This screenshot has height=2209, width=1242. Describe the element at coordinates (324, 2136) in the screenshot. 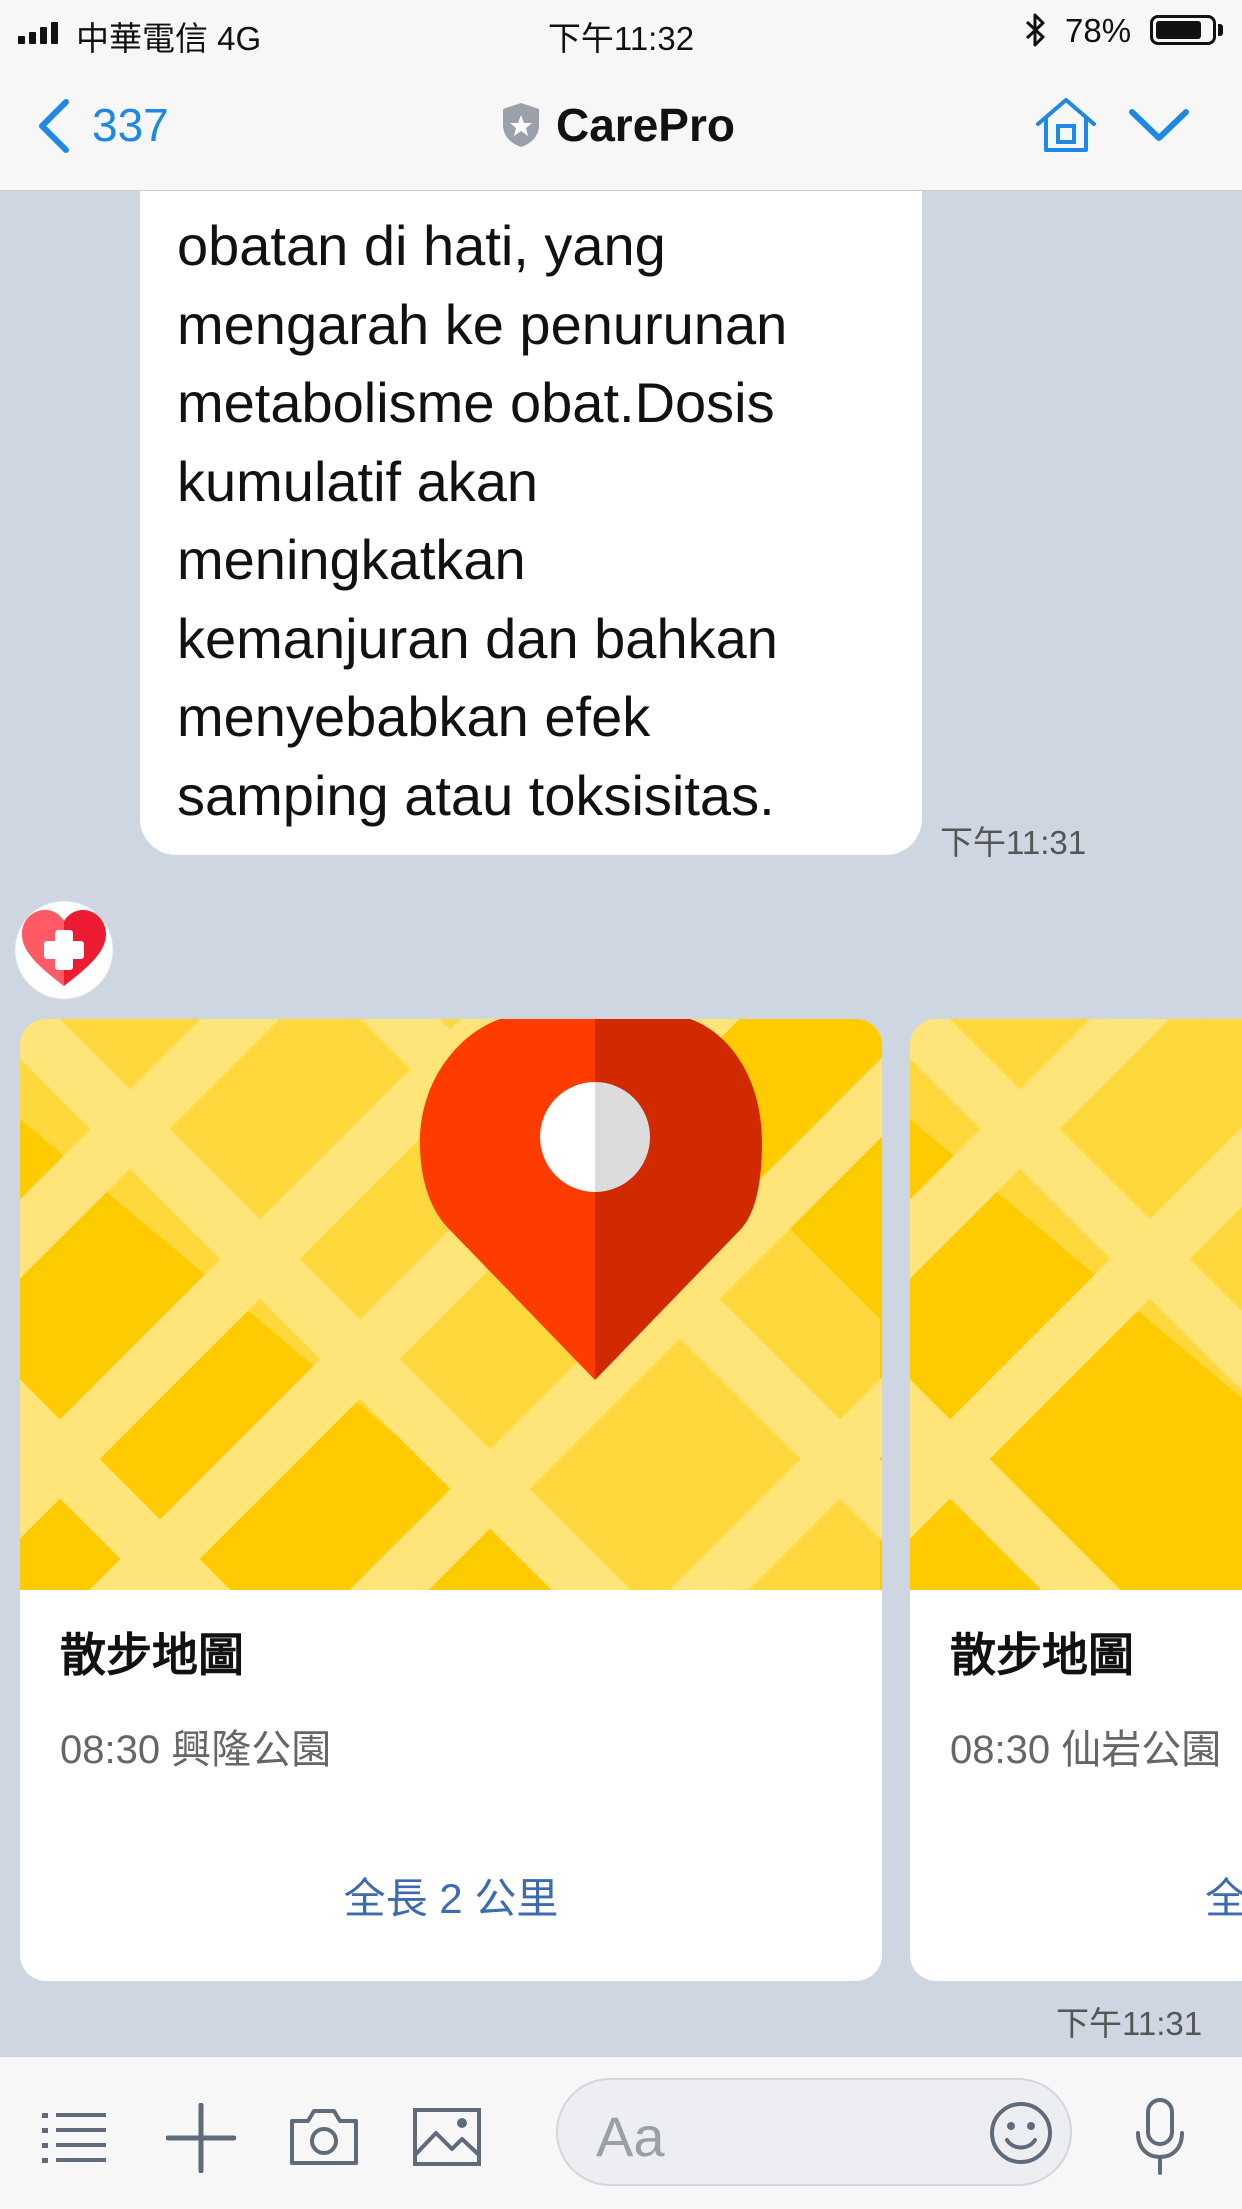

I see `camera-icon` at that location.